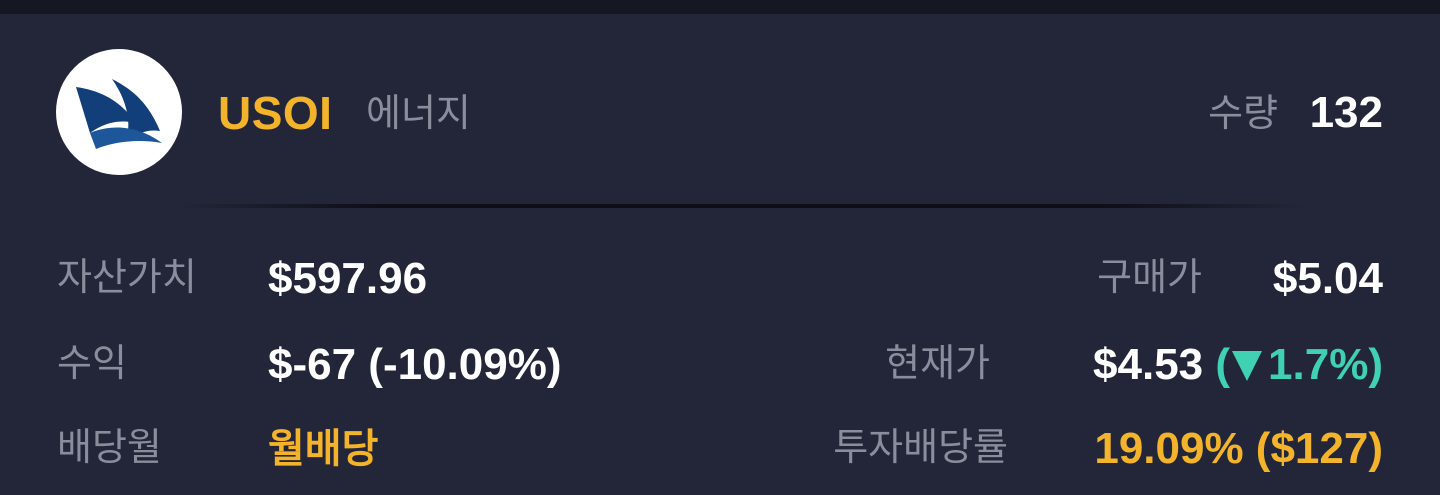 This screenshot has height=495, width=1440. What do you see at coordinates (741, 206) in the screenshot?
I see `divider` at bounding box center [741, 206].